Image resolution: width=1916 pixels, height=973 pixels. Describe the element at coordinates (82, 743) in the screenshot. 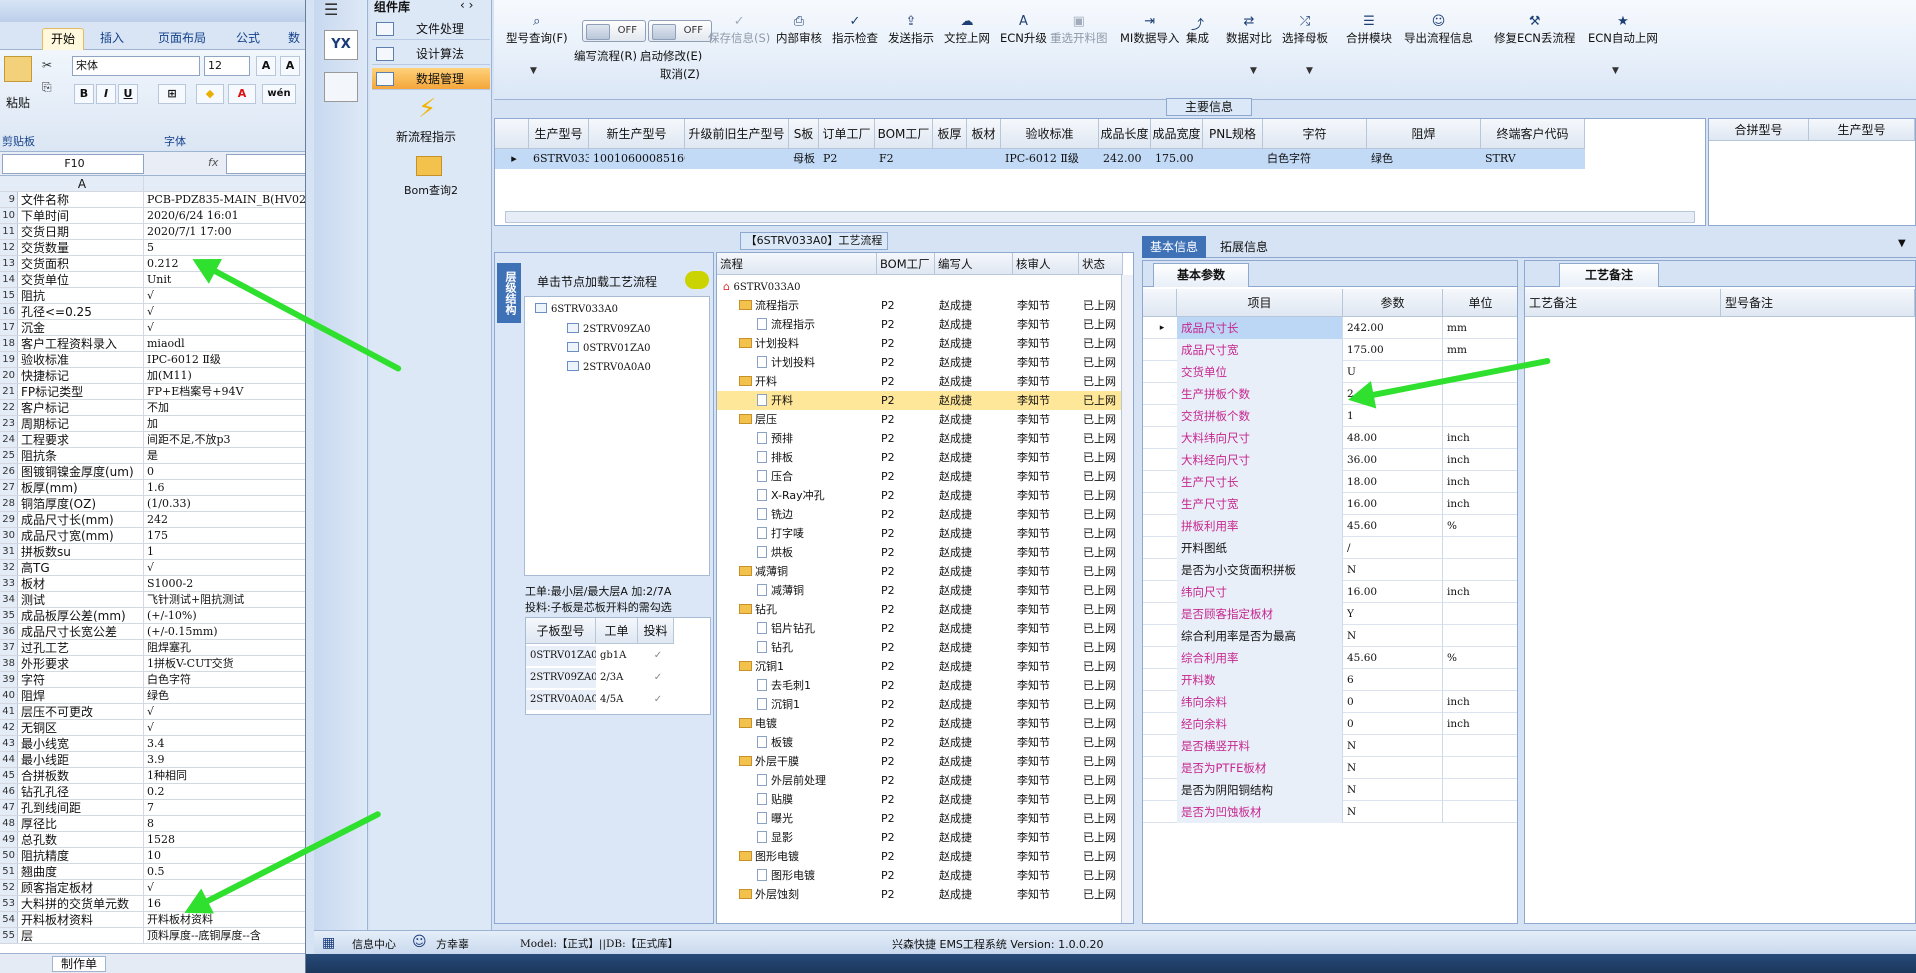

I see `cell-a: 最小线宽` at that location.